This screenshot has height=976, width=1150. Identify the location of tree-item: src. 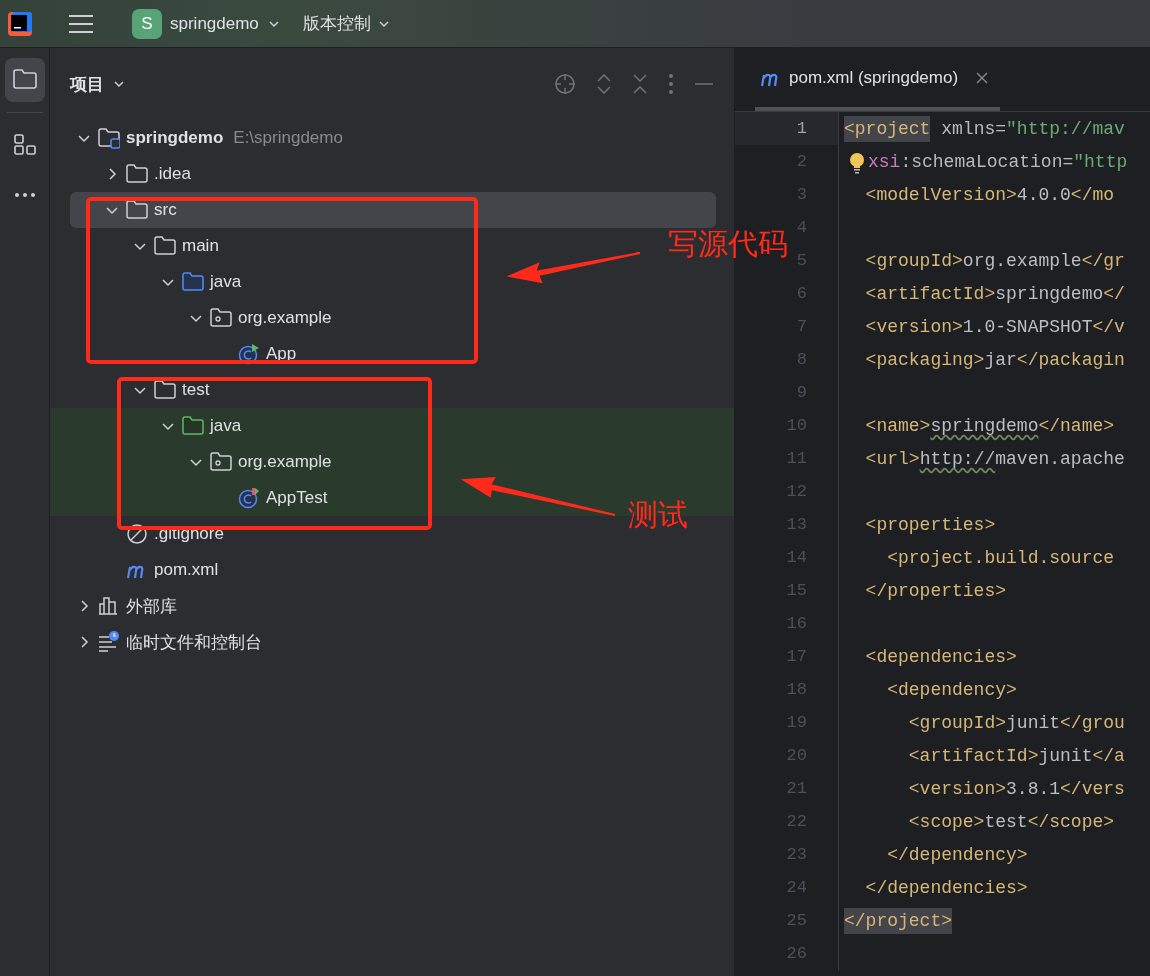
(127, 210).